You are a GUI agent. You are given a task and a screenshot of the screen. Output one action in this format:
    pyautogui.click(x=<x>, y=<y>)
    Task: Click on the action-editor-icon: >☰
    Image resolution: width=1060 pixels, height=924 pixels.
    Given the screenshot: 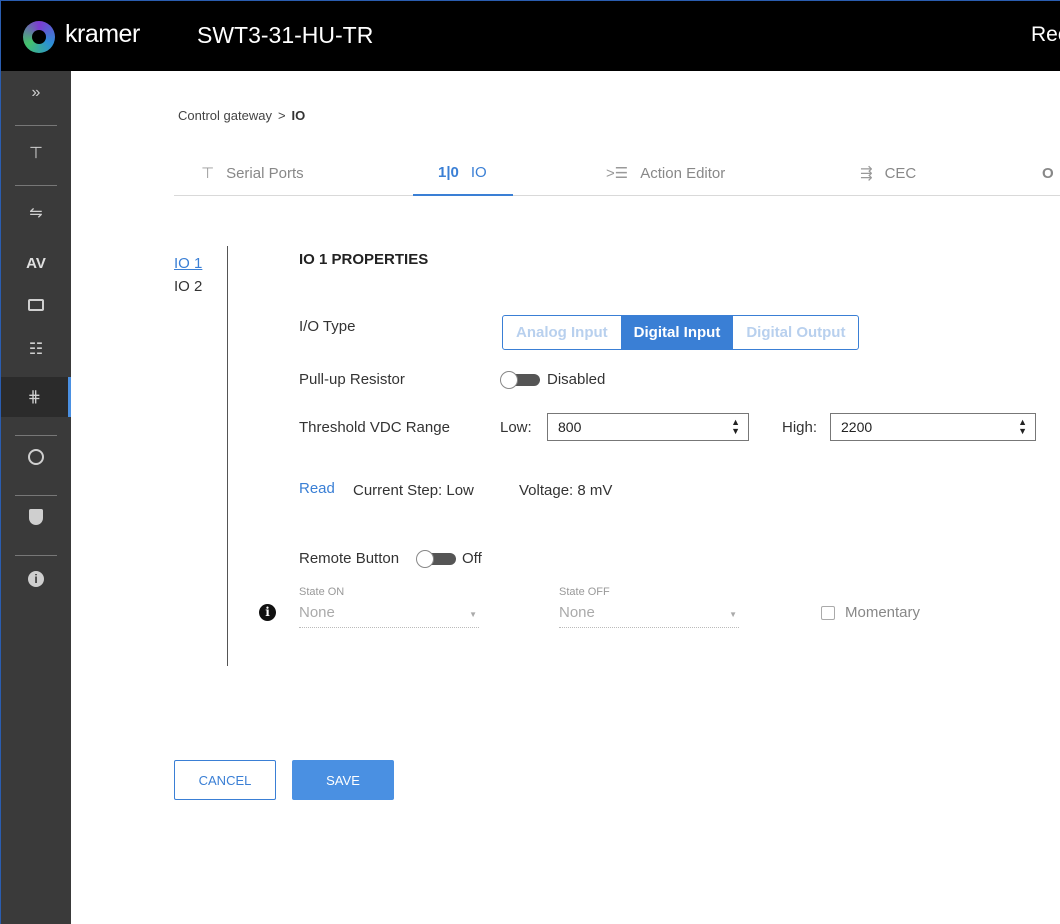 What is the action you would take?
    pyautogui.click(x=617, y=173)
    